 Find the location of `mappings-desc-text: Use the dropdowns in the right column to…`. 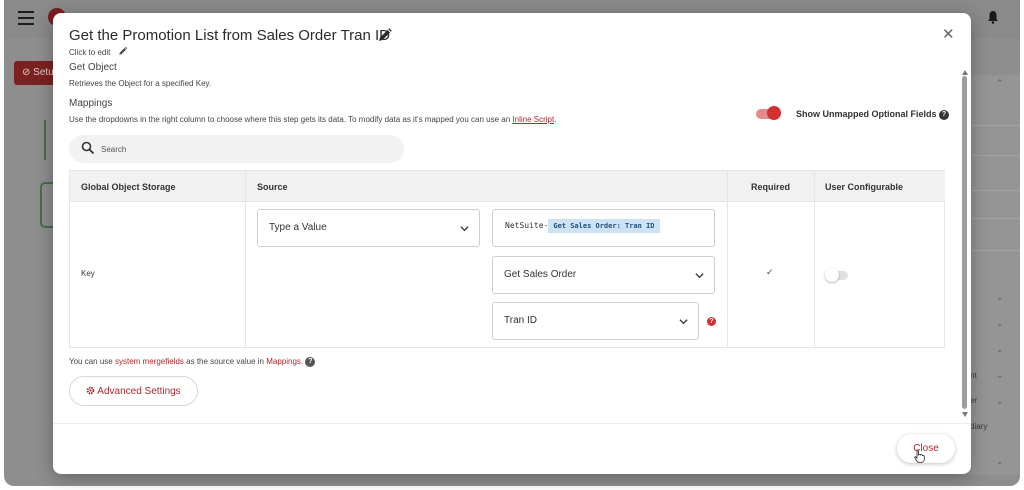

mappings-desc-text: Use the dropdowns in the right column to… is located at coordinates (290, 119).